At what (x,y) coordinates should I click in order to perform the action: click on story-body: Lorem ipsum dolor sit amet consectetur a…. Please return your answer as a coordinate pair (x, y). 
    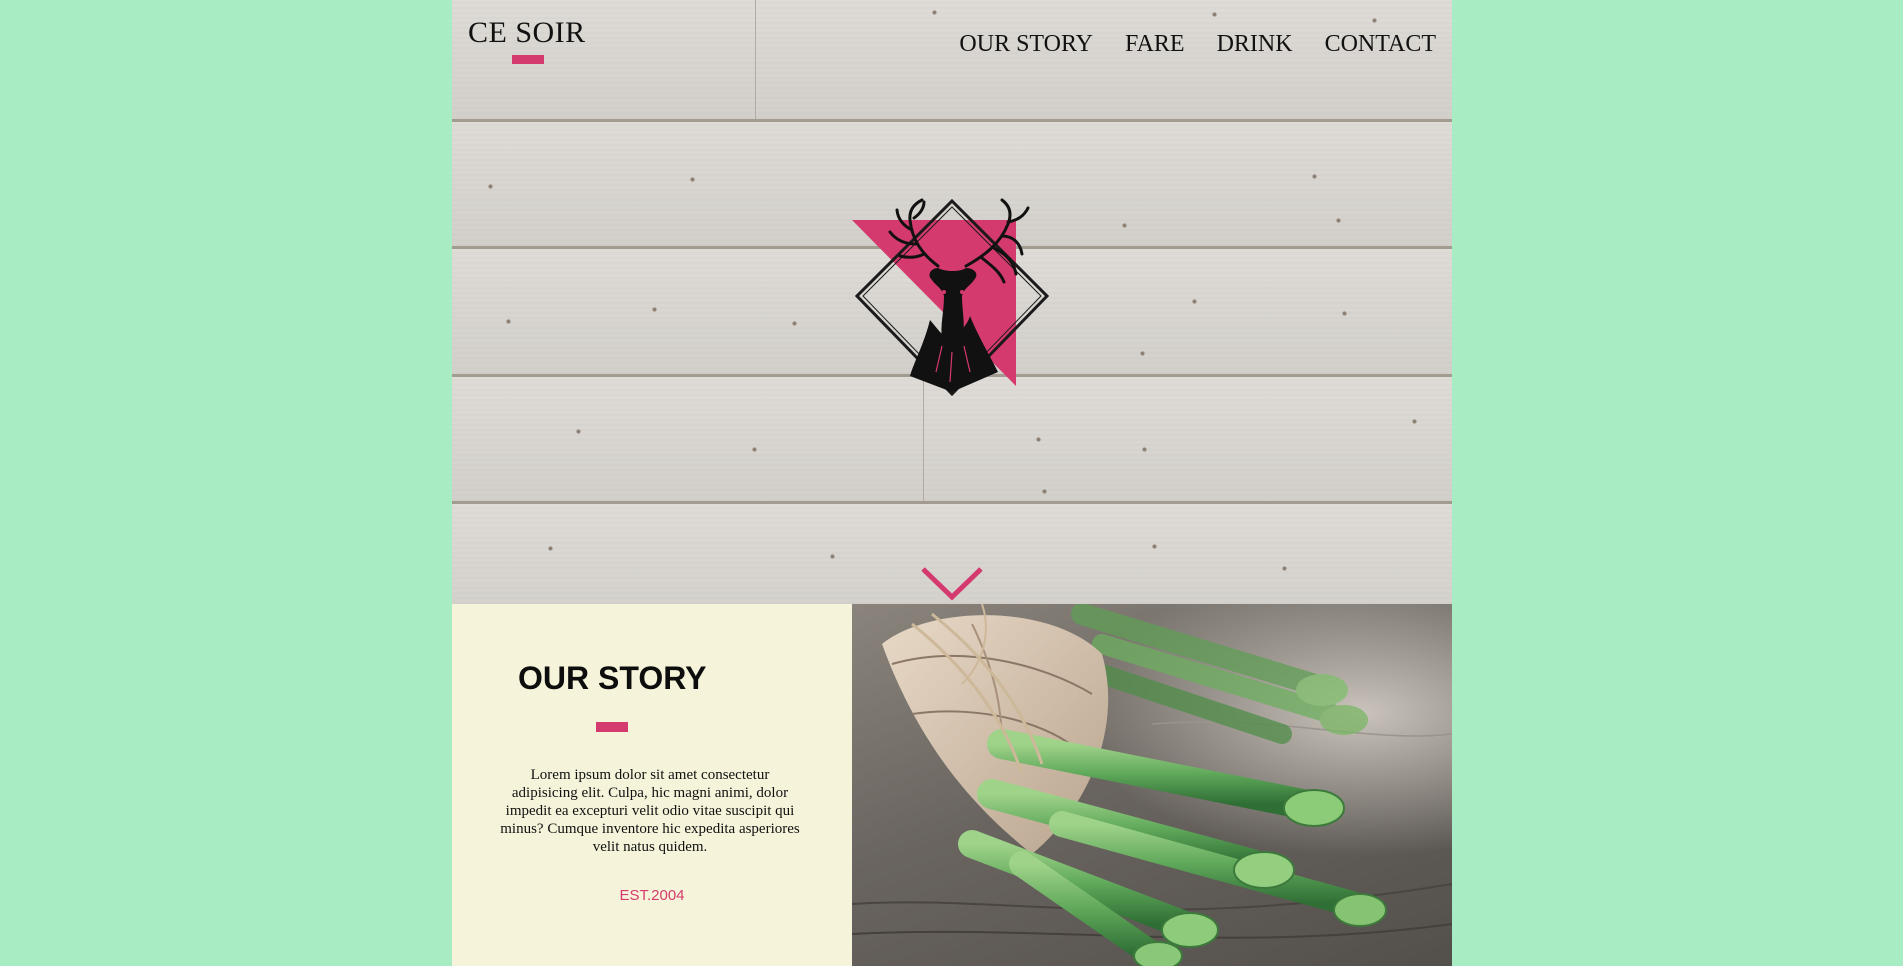
    Looking at the image, I should click on (650, 811).